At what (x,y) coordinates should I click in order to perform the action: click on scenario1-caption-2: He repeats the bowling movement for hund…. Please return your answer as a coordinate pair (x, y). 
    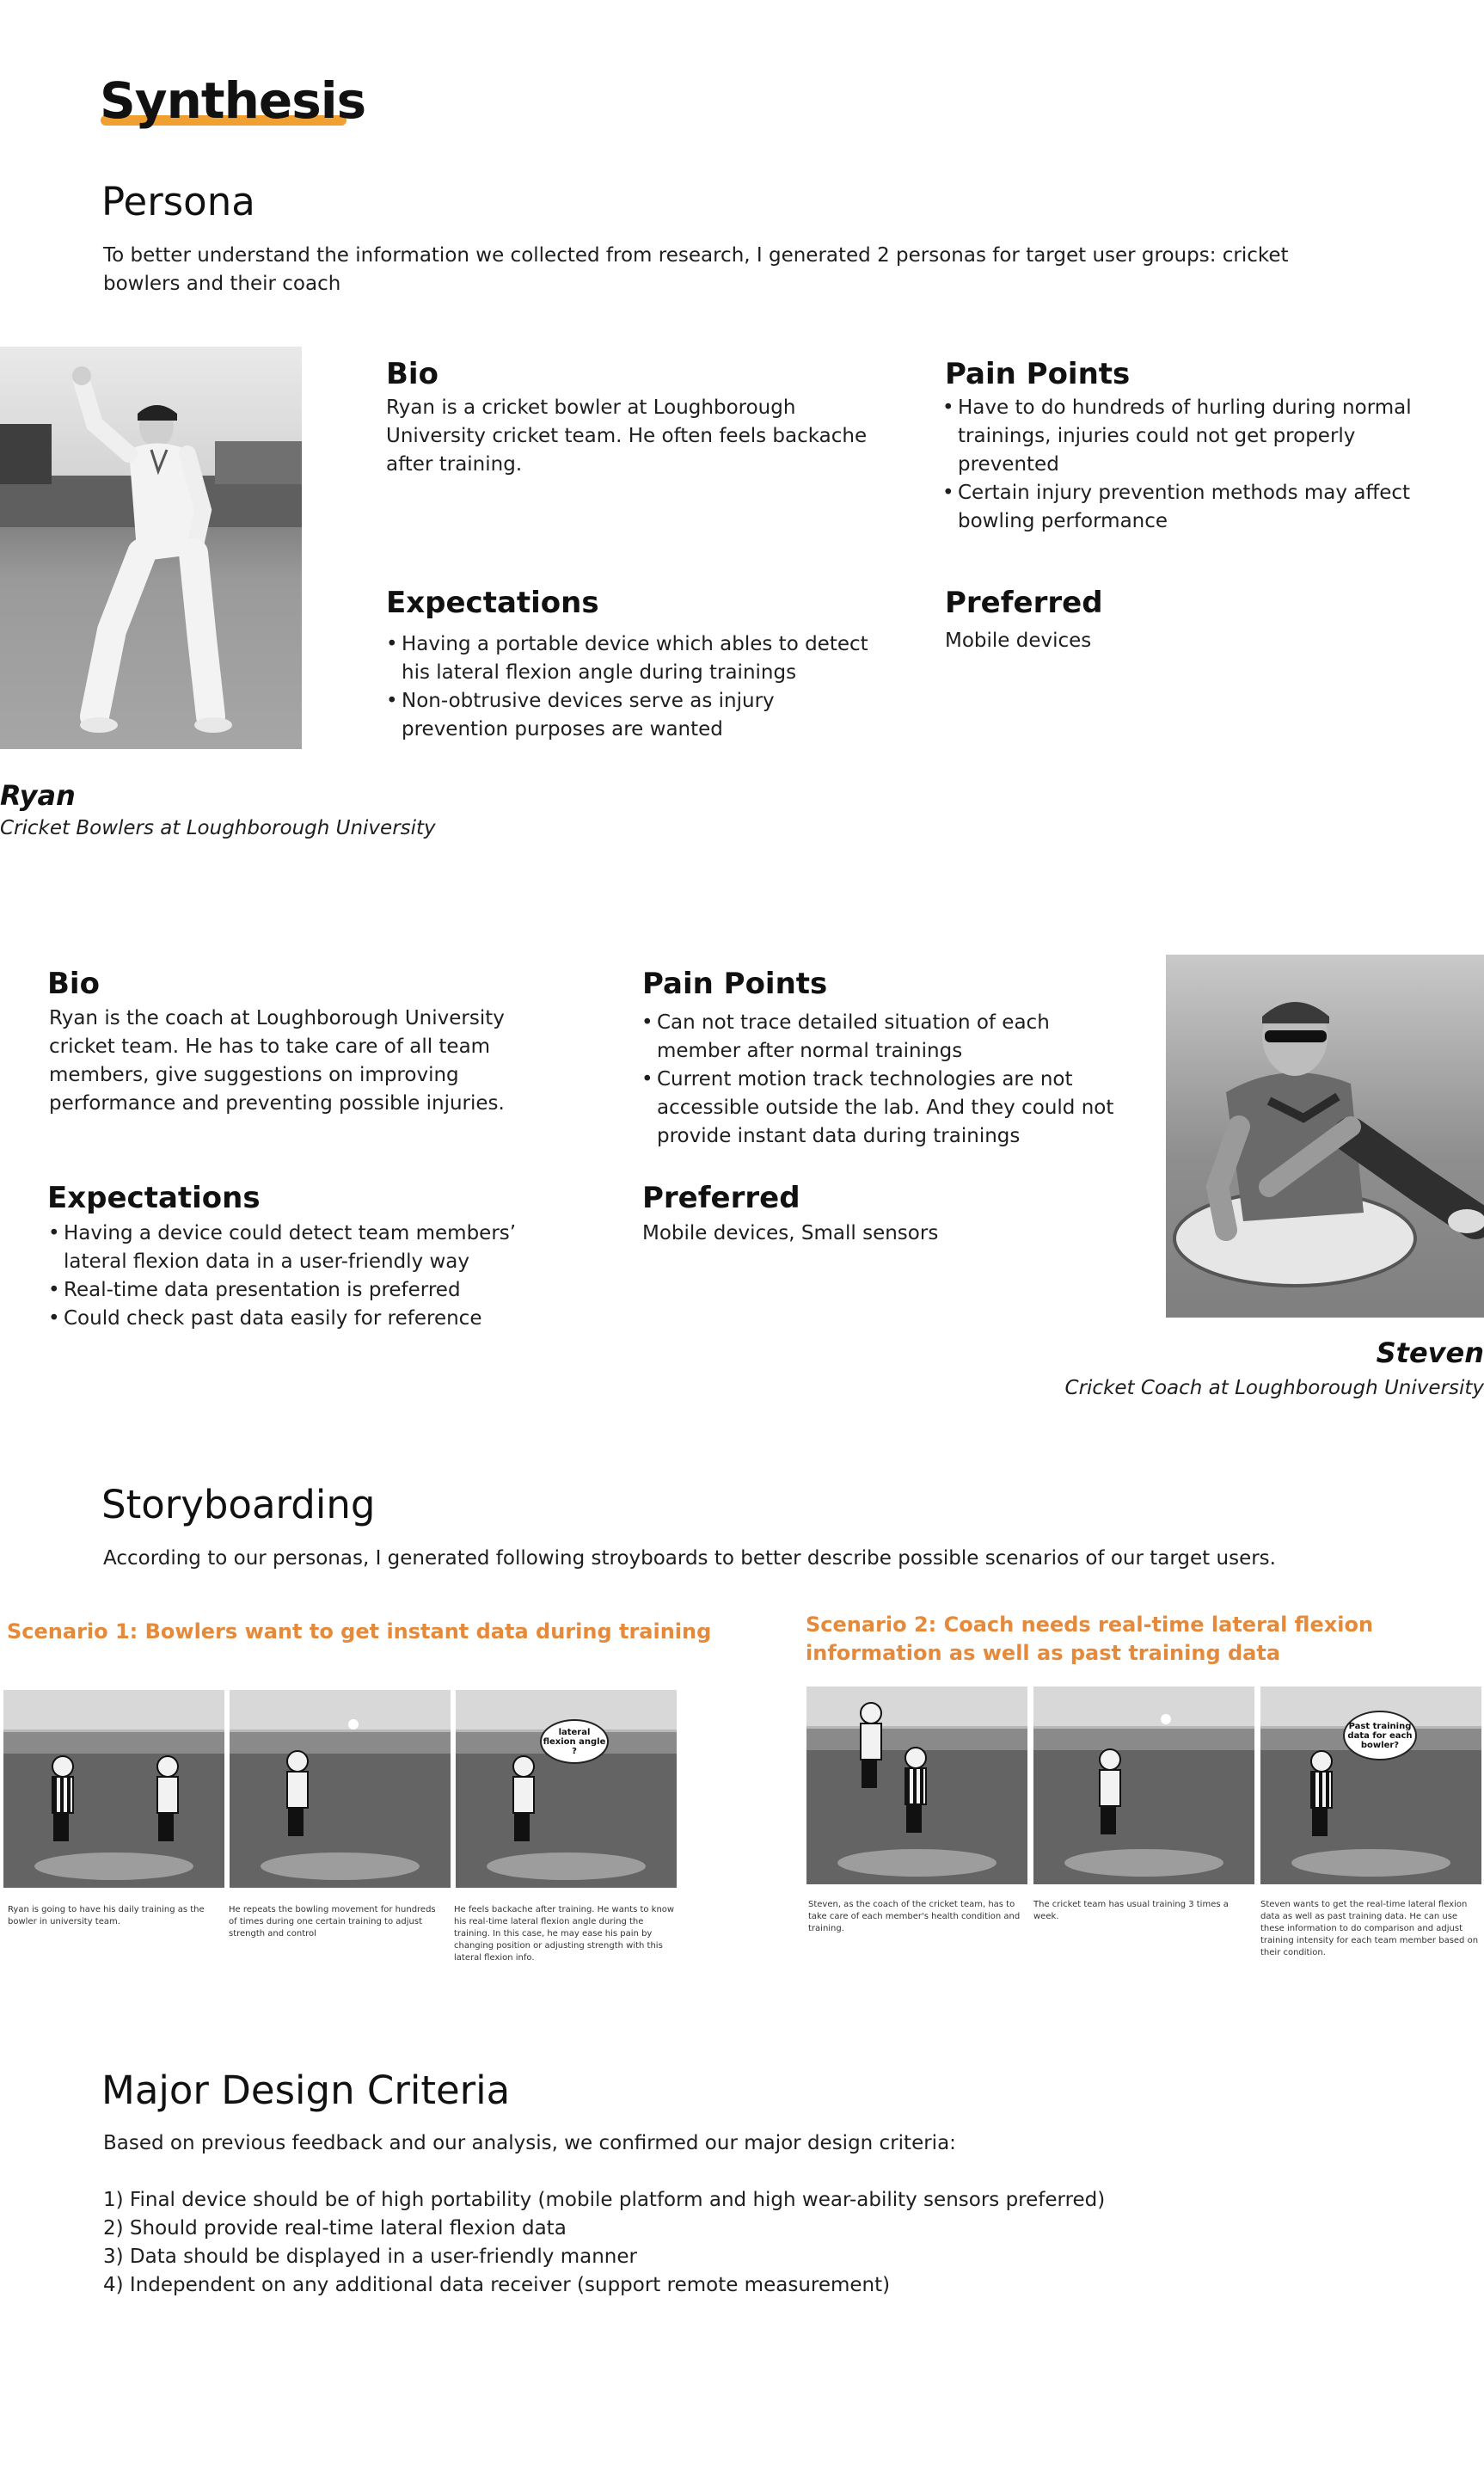
    Looking at the image, I should click on (332, 1922).